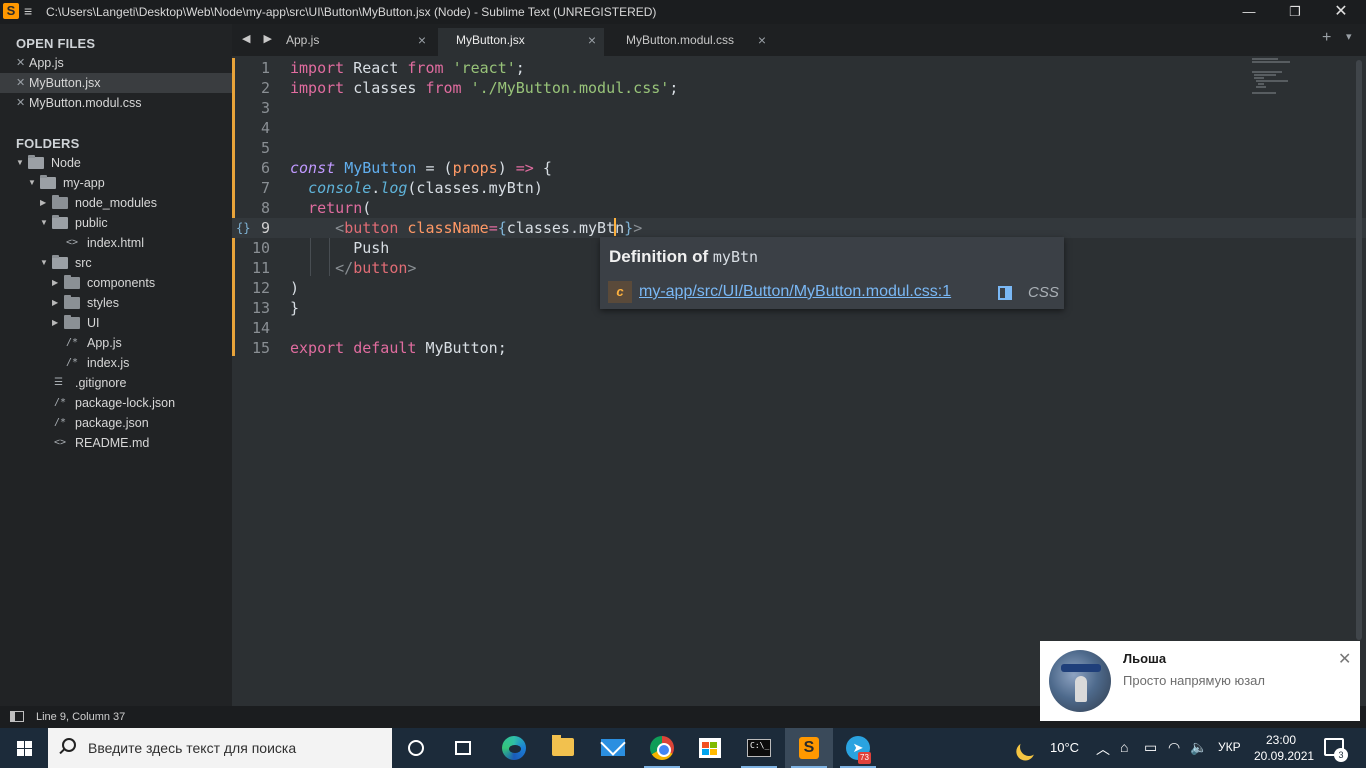  I want to click on edge-button, so click(514, 748).